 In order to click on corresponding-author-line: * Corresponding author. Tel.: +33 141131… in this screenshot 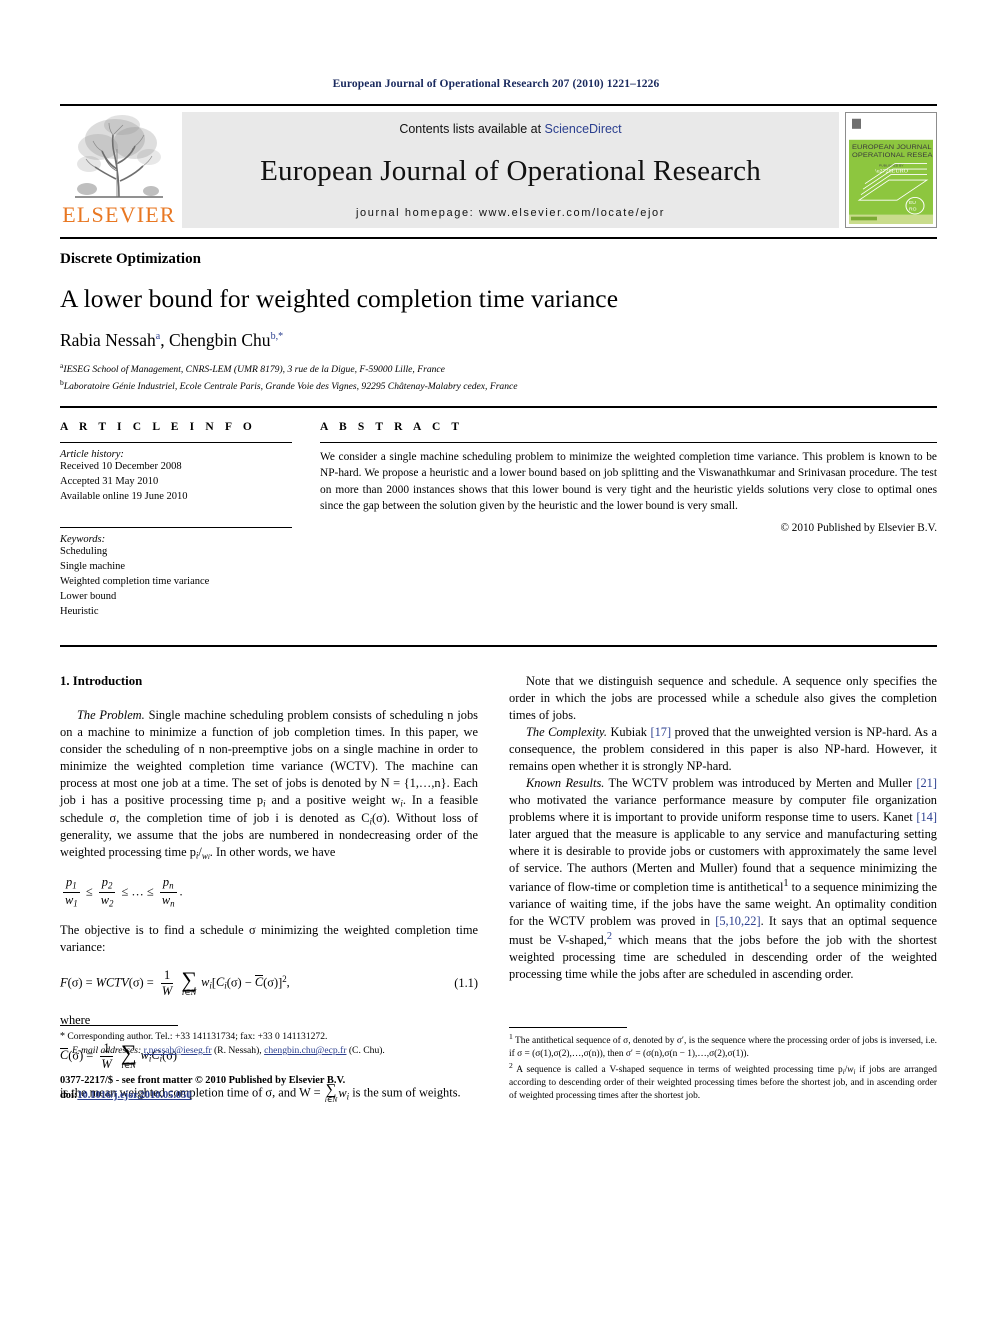, I will do `click(269, 1037)`.